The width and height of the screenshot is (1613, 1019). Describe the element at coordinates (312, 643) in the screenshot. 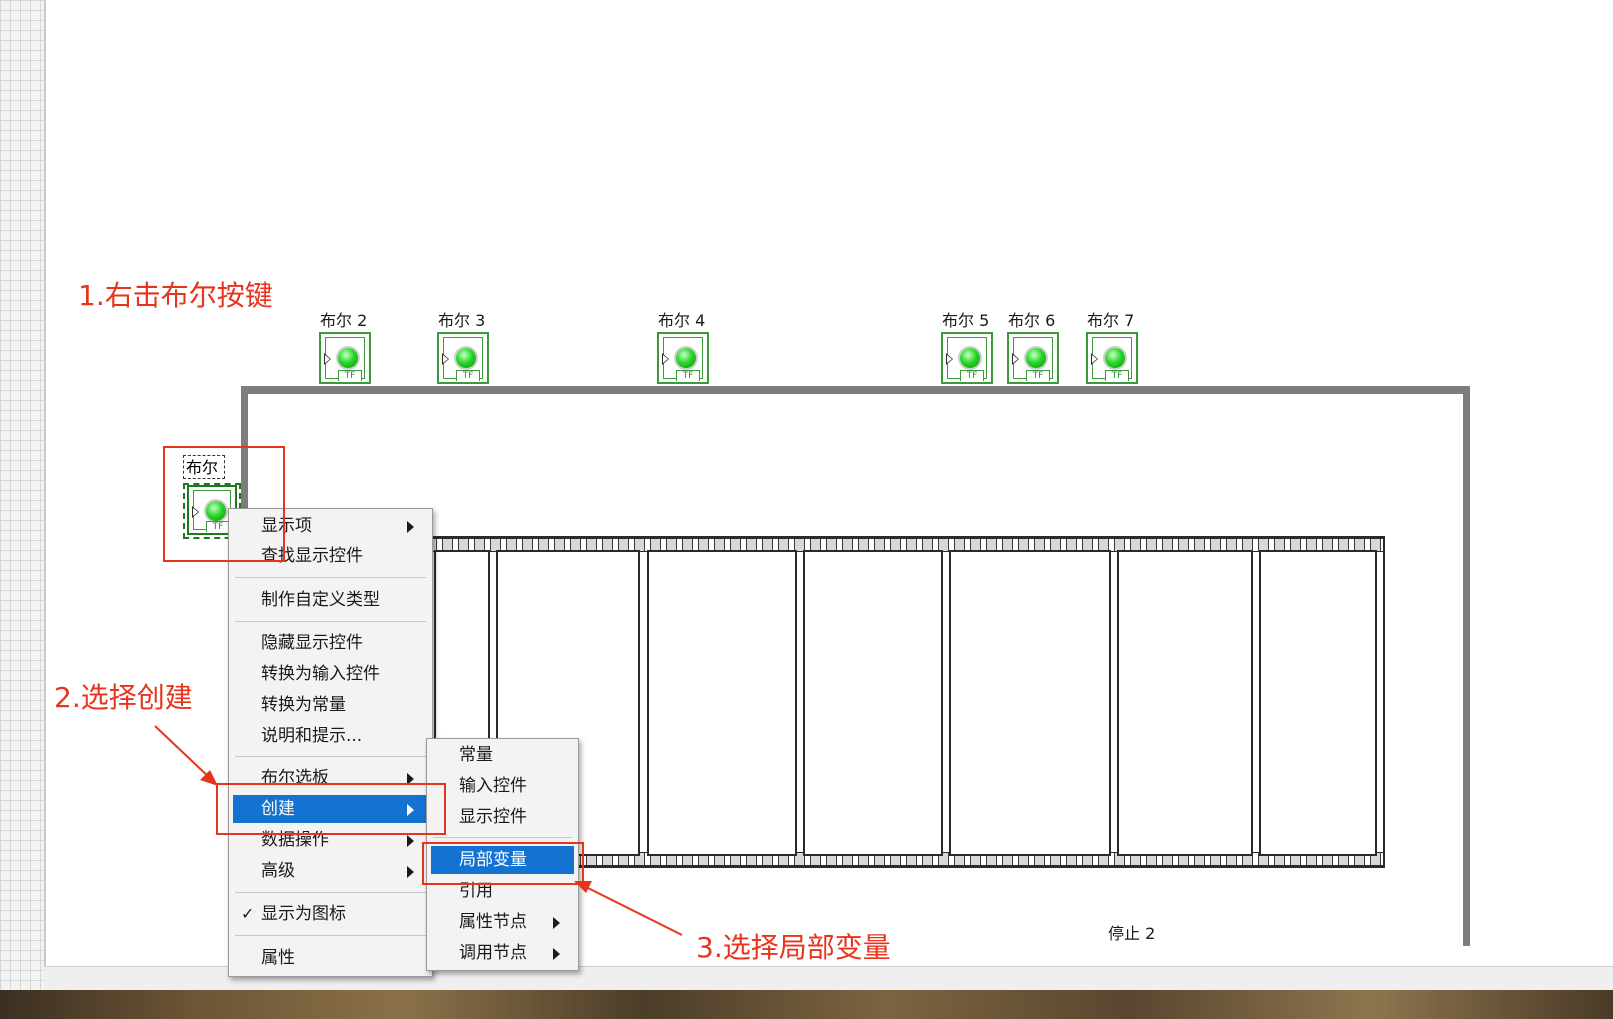

I see `menu-item-label: 隐藏显示控件` at that location.